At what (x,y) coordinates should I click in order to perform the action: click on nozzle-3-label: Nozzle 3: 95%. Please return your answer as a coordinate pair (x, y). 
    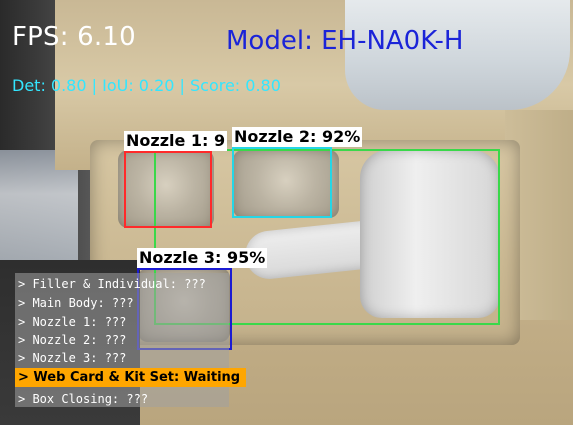
    Looking at the image, I should click on (202, 258).